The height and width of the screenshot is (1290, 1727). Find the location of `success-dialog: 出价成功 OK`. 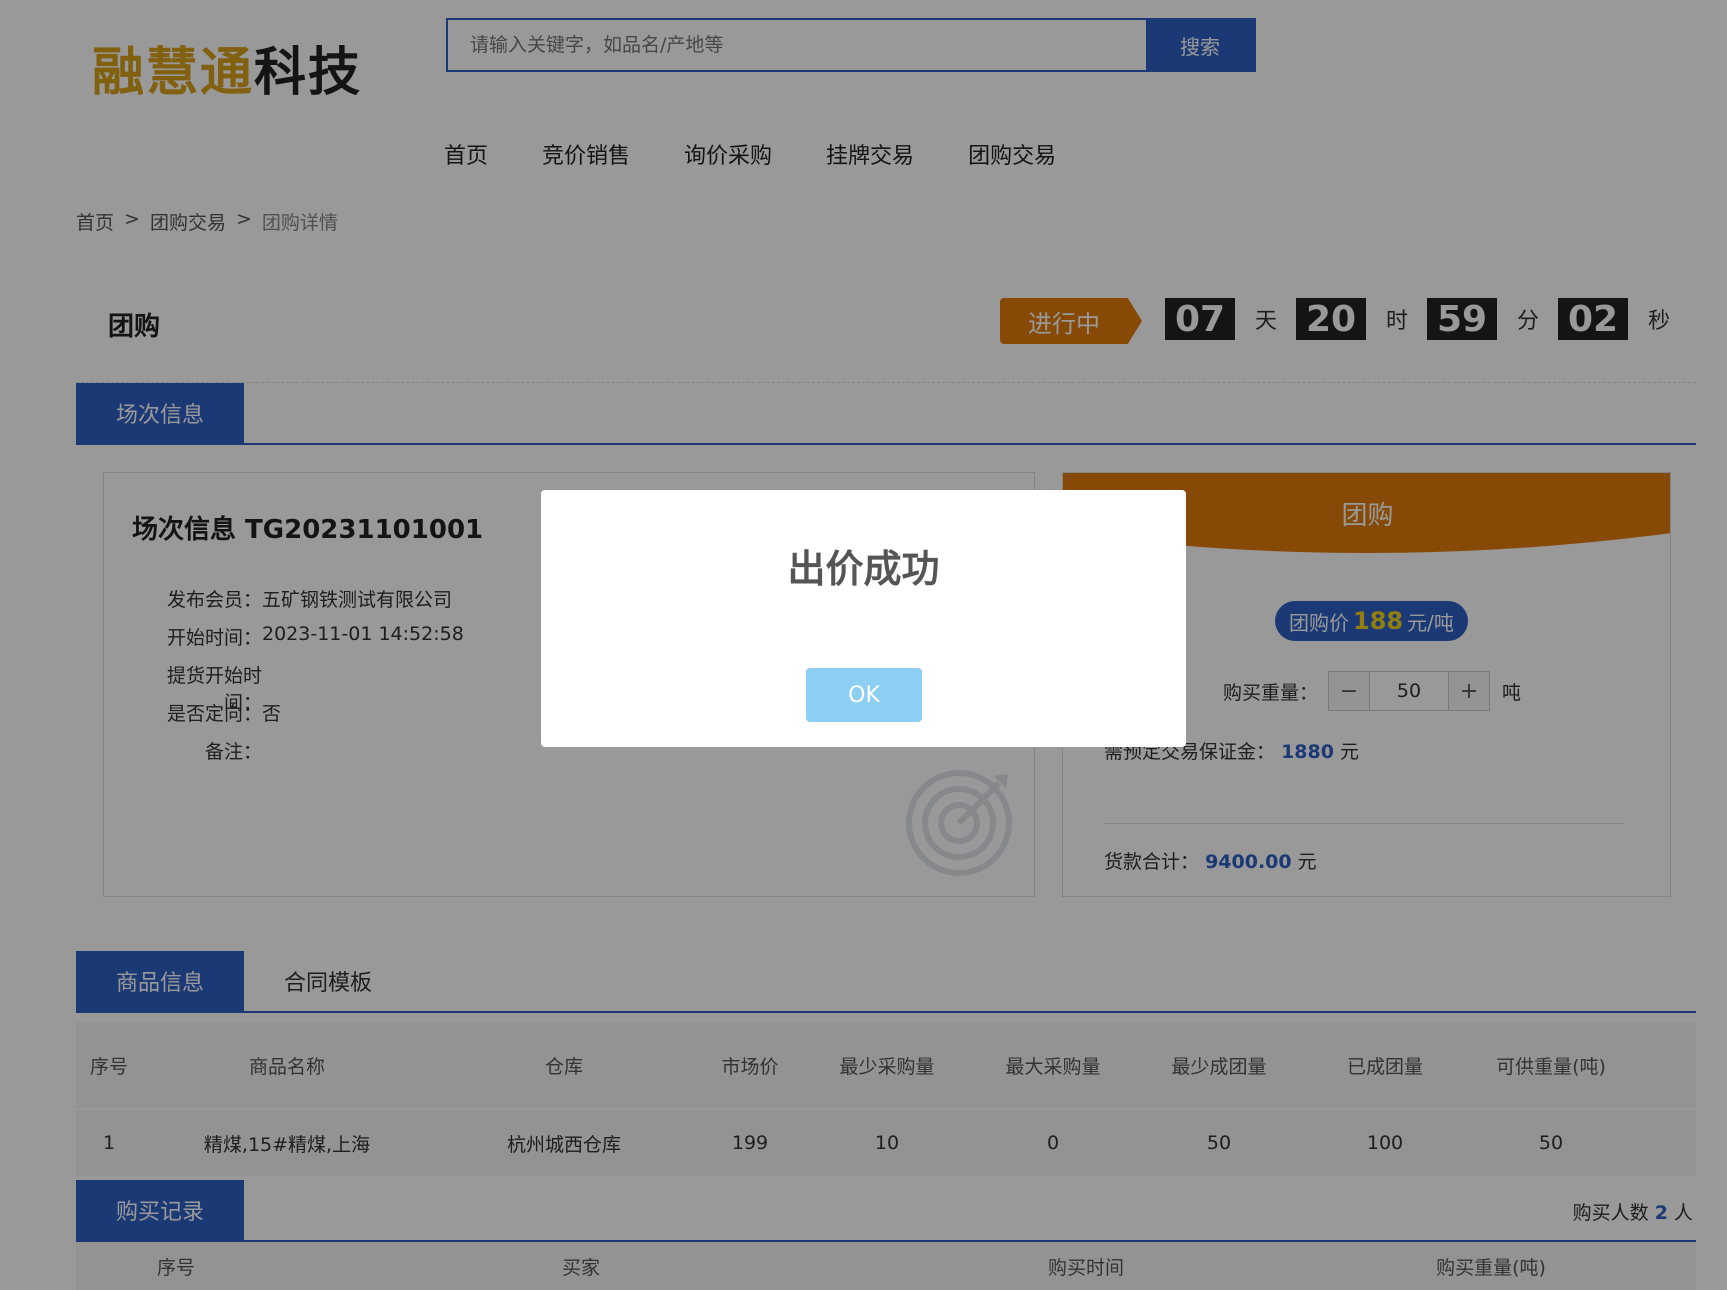

success-dialog: 出价成功 OK is located at coordinates (863, 618).